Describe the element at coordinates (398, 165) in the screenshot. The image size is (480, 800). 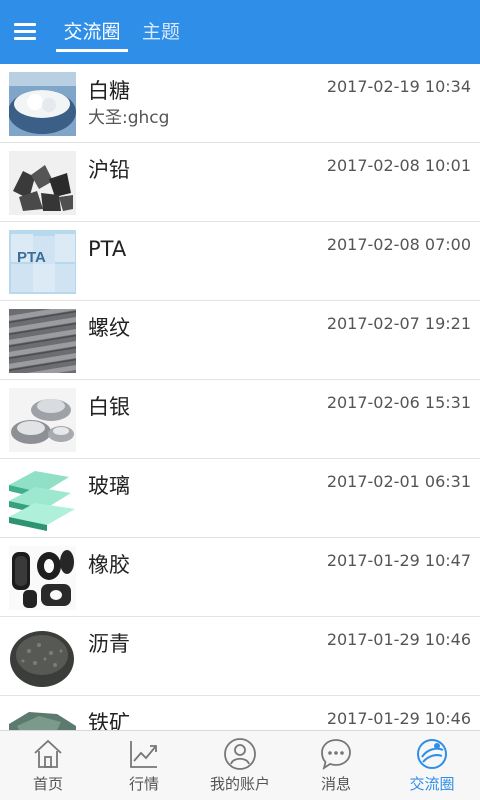
I see `item-date: 2017-02-08 10:01` at that location.